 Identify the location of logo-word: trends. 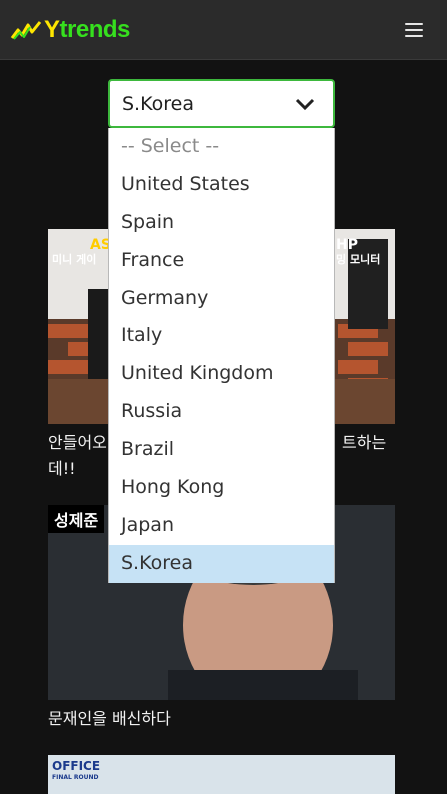
(95, 29).